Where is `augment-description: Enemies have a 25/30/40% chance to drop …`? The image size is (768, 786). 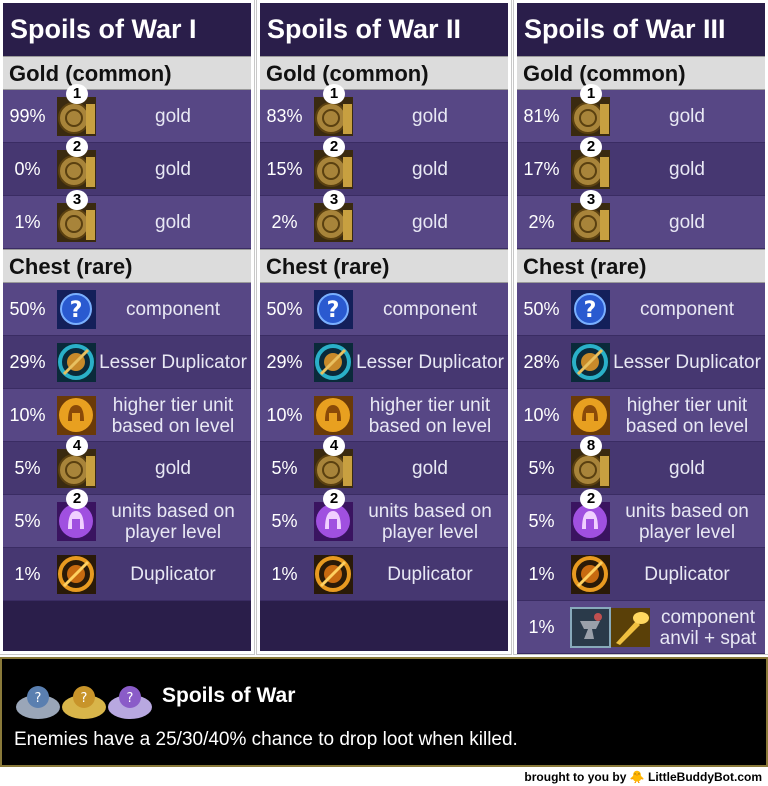 augment-description: Enemies have a 25/30/40% chance to drop … is located at coordinates (266, 739).